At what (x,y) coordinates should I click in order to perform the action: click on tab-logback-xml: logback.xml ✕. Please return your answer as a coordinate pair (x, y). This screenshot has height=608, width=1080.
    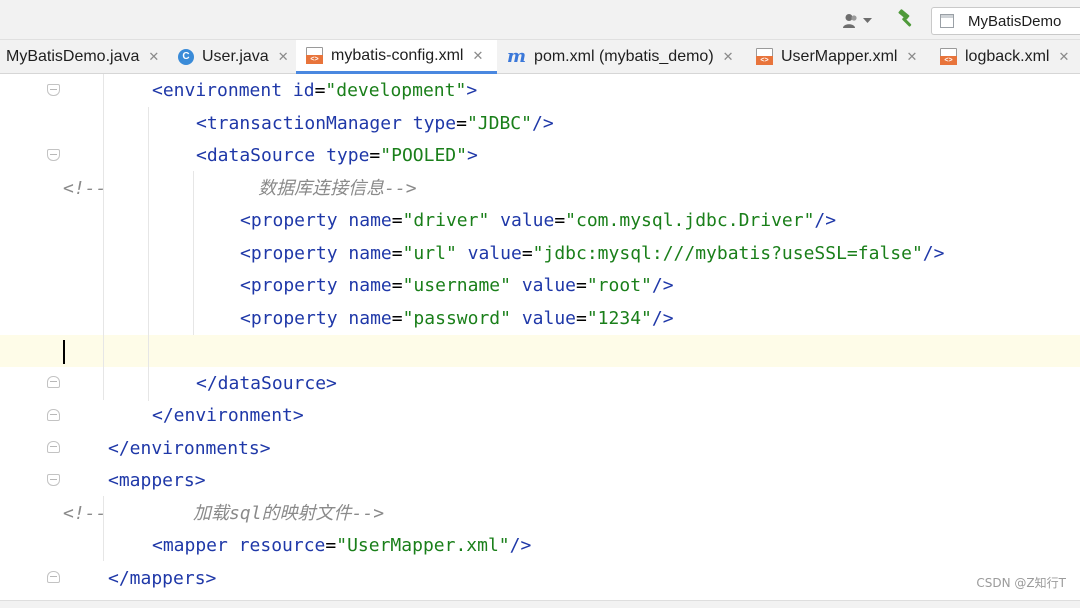
    Looking at the image, I should click on (1005, 56).